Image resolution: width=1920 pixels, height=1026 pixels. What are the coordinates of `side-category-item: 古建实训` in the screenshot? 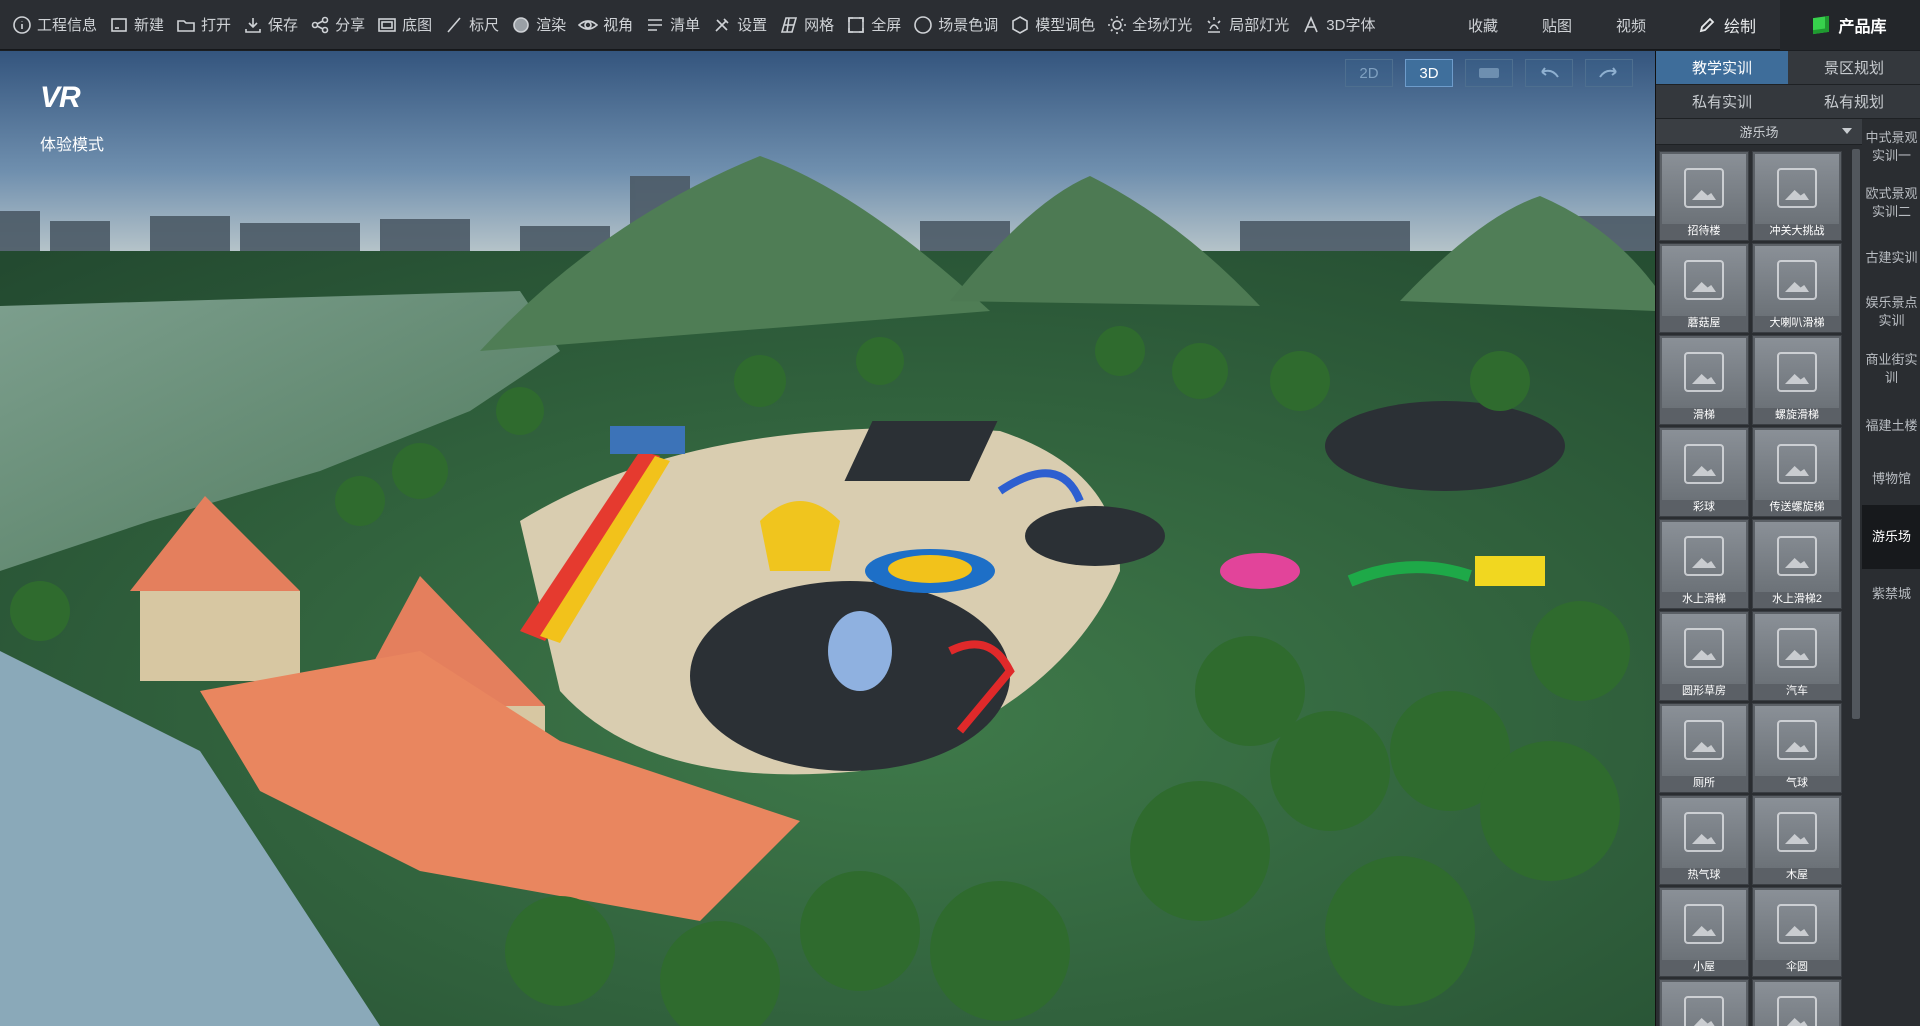 It's located at (1891, 258).